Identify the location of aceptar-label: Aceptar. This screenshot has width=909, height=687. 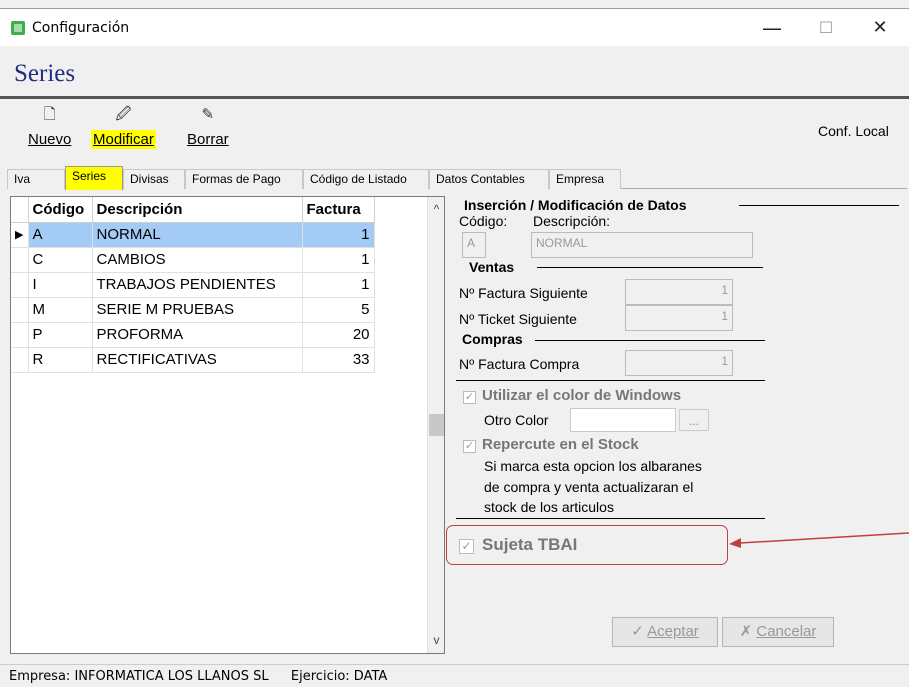
(673, 631).